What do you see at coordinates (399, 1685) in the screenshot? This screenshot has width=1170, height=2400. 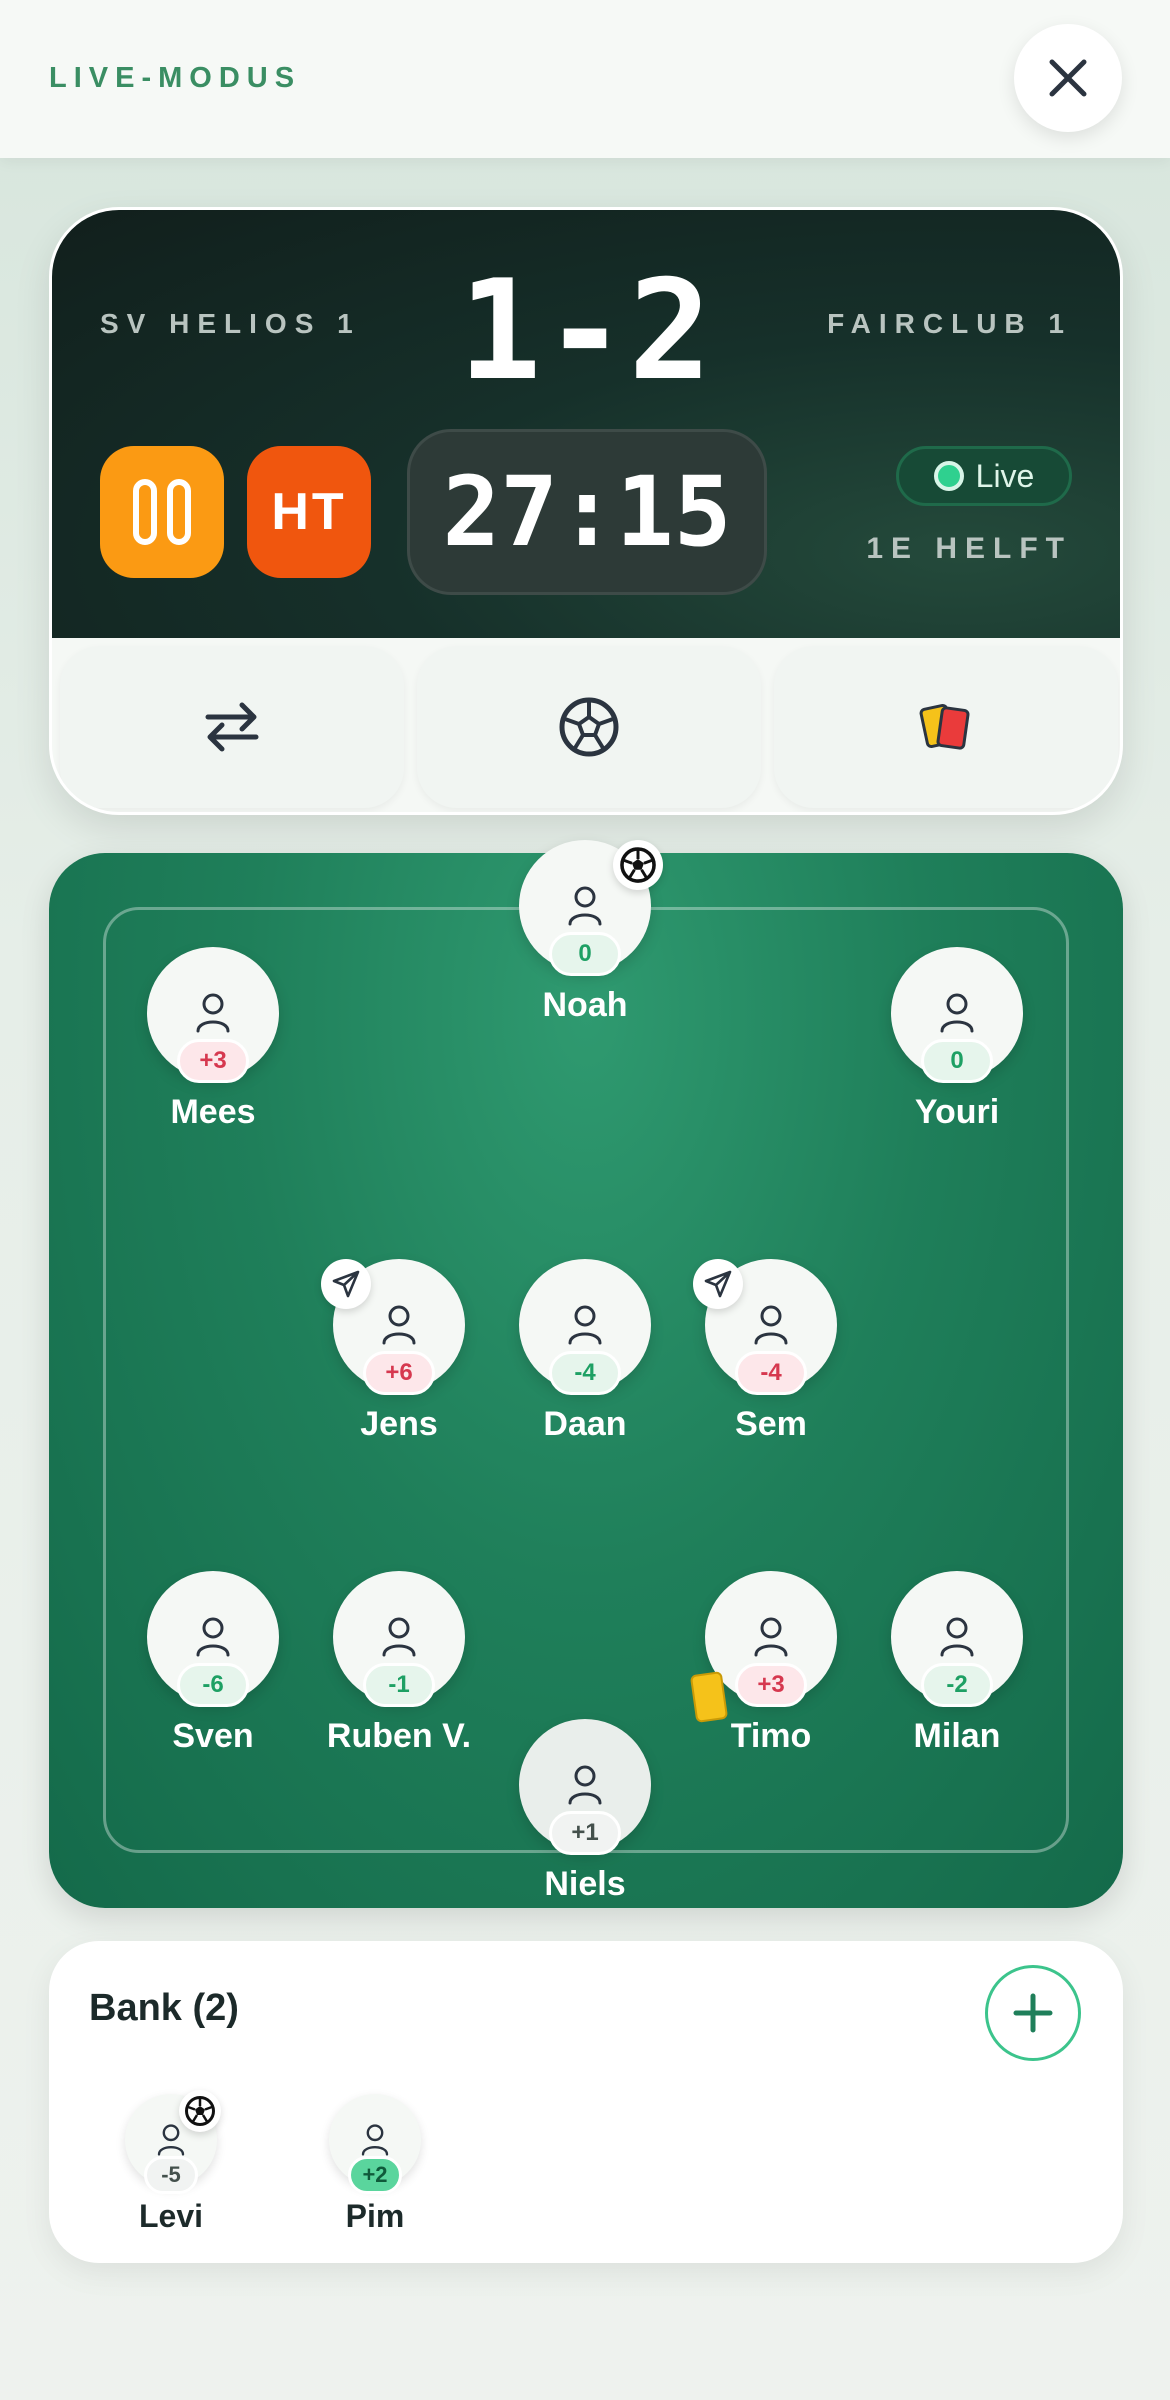 I see `player-score-badge: -1` at bounding box center [399, 1685].